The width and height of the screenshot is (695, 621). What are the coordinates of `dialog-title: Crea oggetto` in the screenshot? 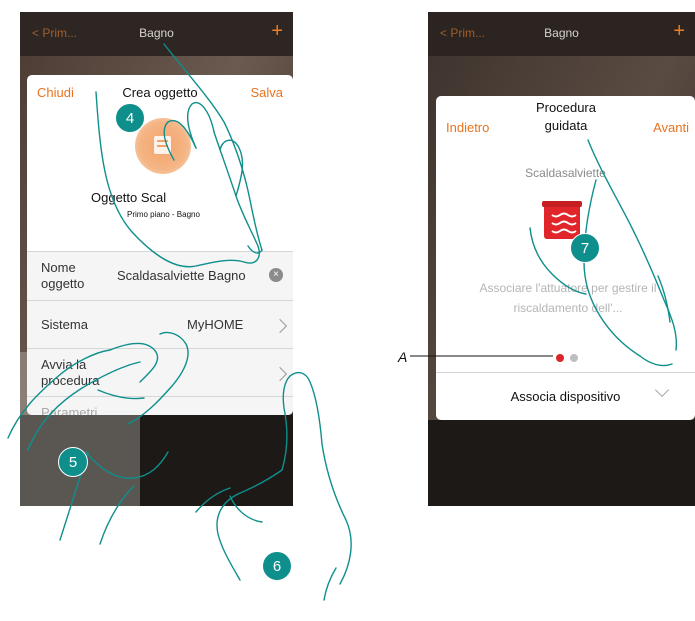 It's located at (160, 92).